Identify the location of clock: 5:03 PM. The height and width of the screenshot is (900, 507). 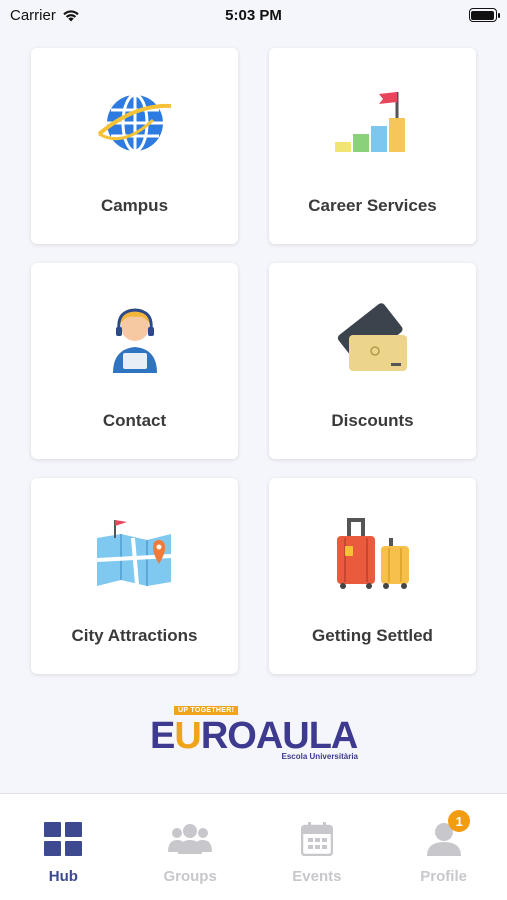
(253, 15).